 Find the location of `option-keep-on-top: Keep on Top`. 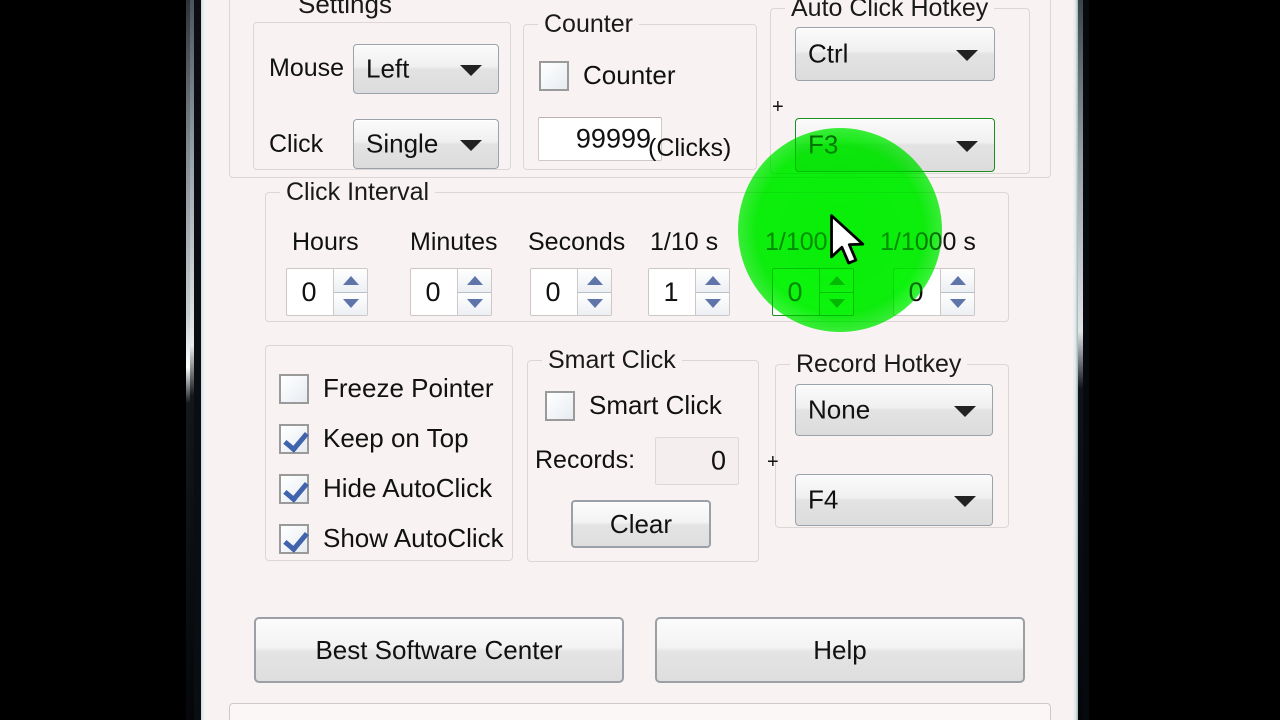

option-keep-on-top: Keep on Top is located at coordinates (374, 438).